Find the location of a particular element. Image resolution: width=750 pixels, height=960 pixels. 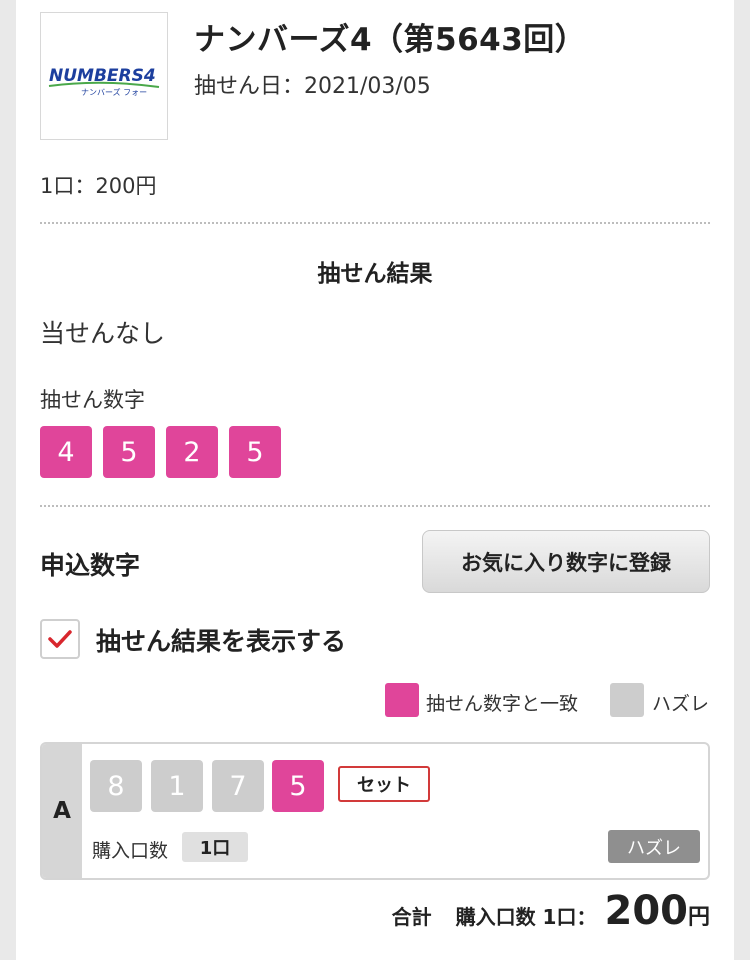

total-currency: 円 is located at coordinates (698, 917).